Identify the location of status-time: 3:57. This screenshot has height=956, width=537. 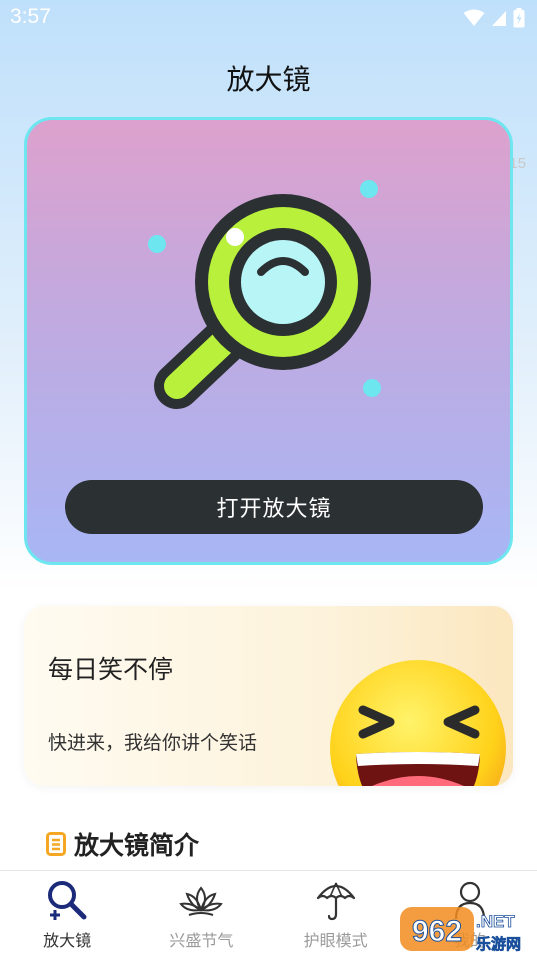
(30, 16).